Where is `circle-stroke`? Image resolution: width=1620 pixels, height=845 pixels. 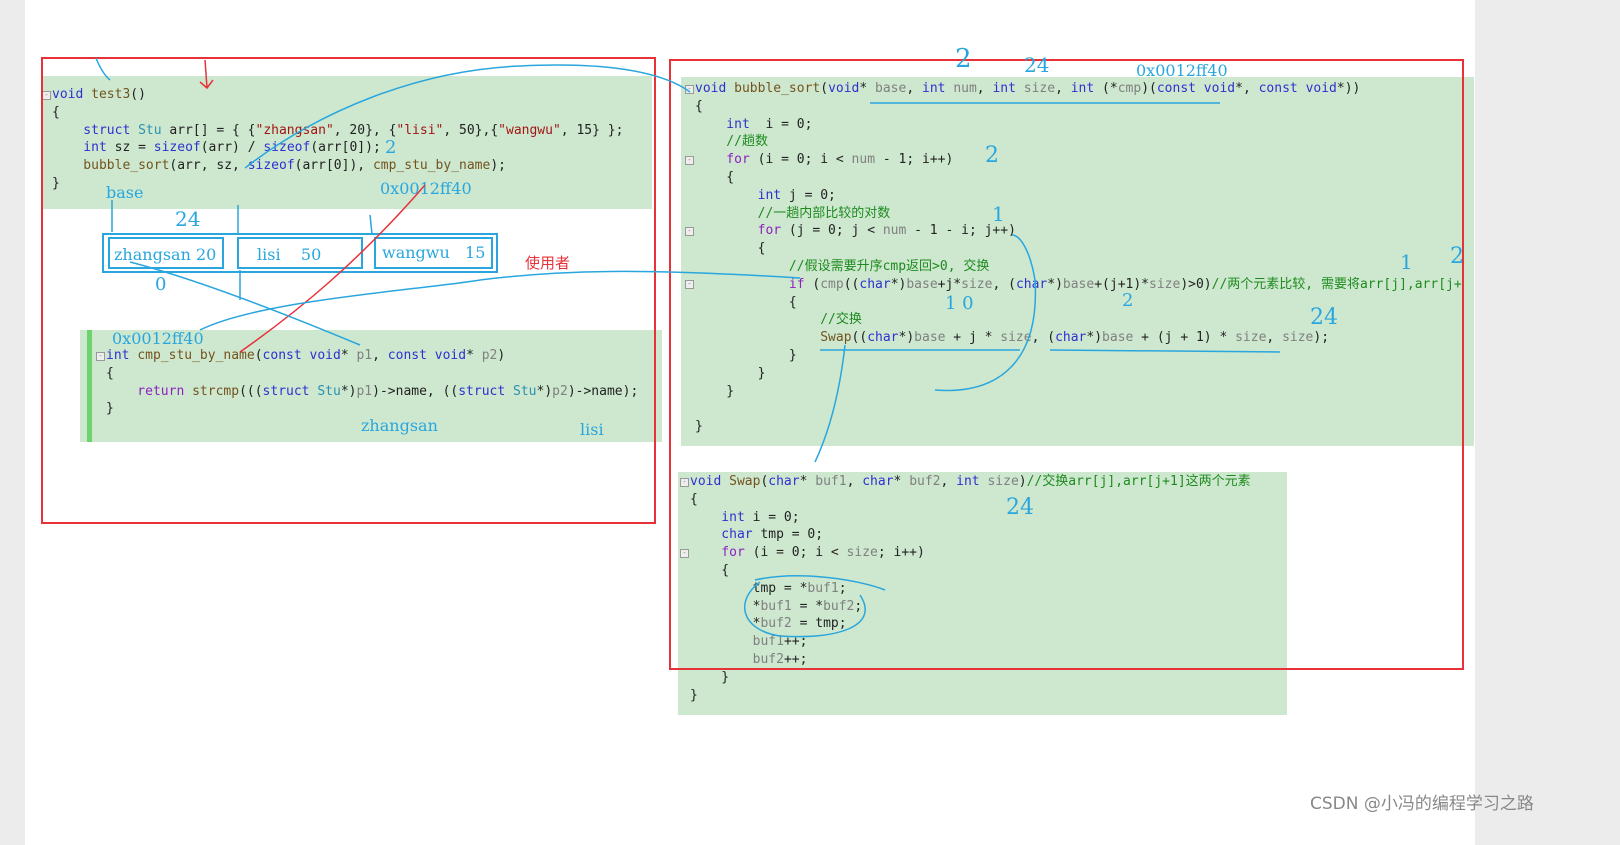
circle-stroke is located at coordinates (815, 606).